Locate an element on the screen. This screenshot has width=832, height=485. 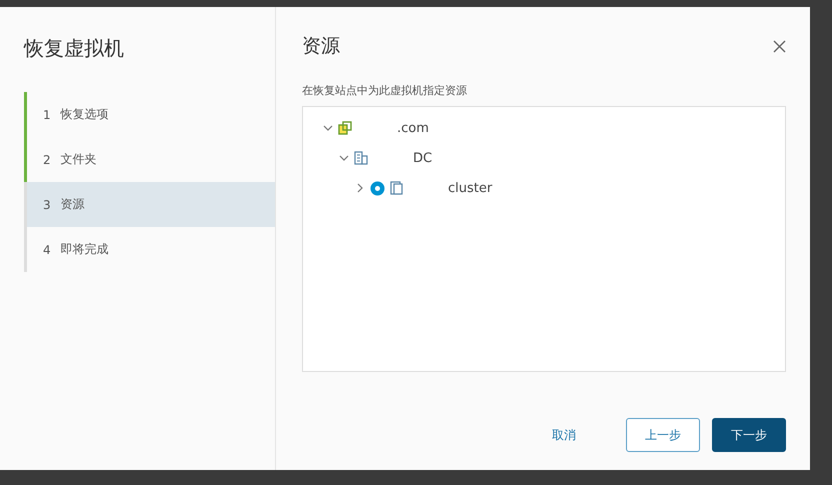
tree-label: .com is located at coordinates (413, 128).